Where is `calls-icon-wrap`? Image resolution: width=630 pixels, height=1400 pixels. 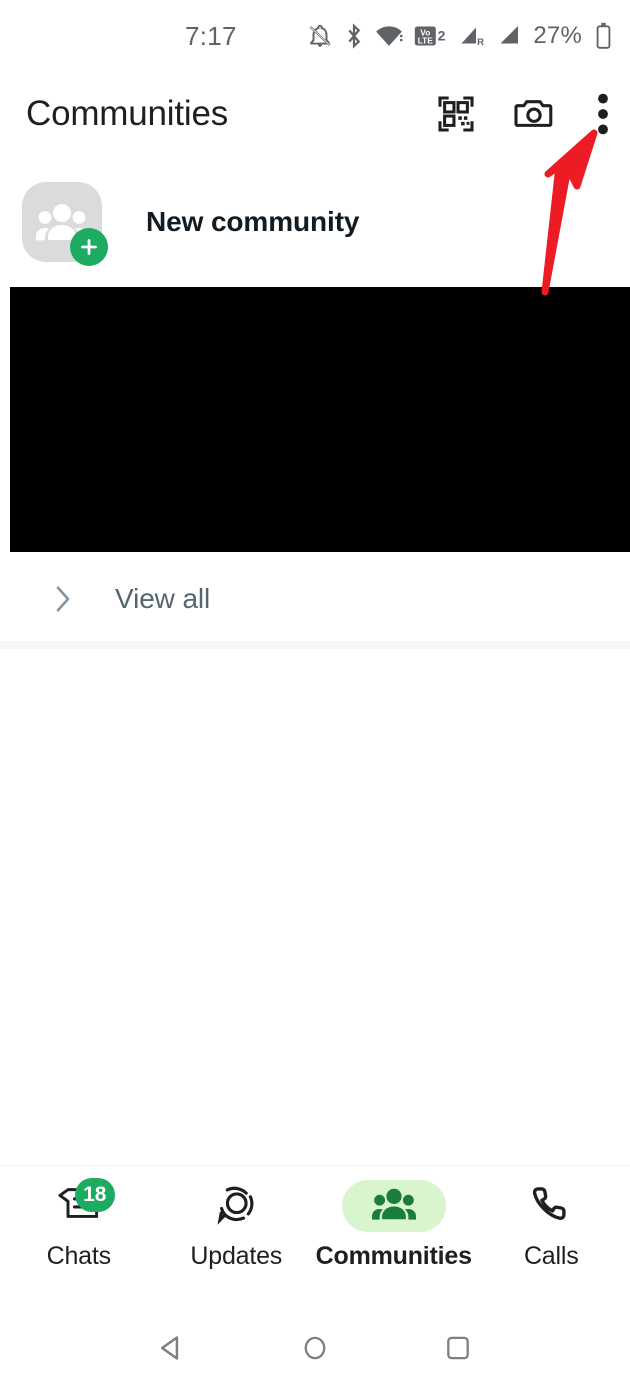 calls-icon-wrap is located at coordinates (551, 1206).